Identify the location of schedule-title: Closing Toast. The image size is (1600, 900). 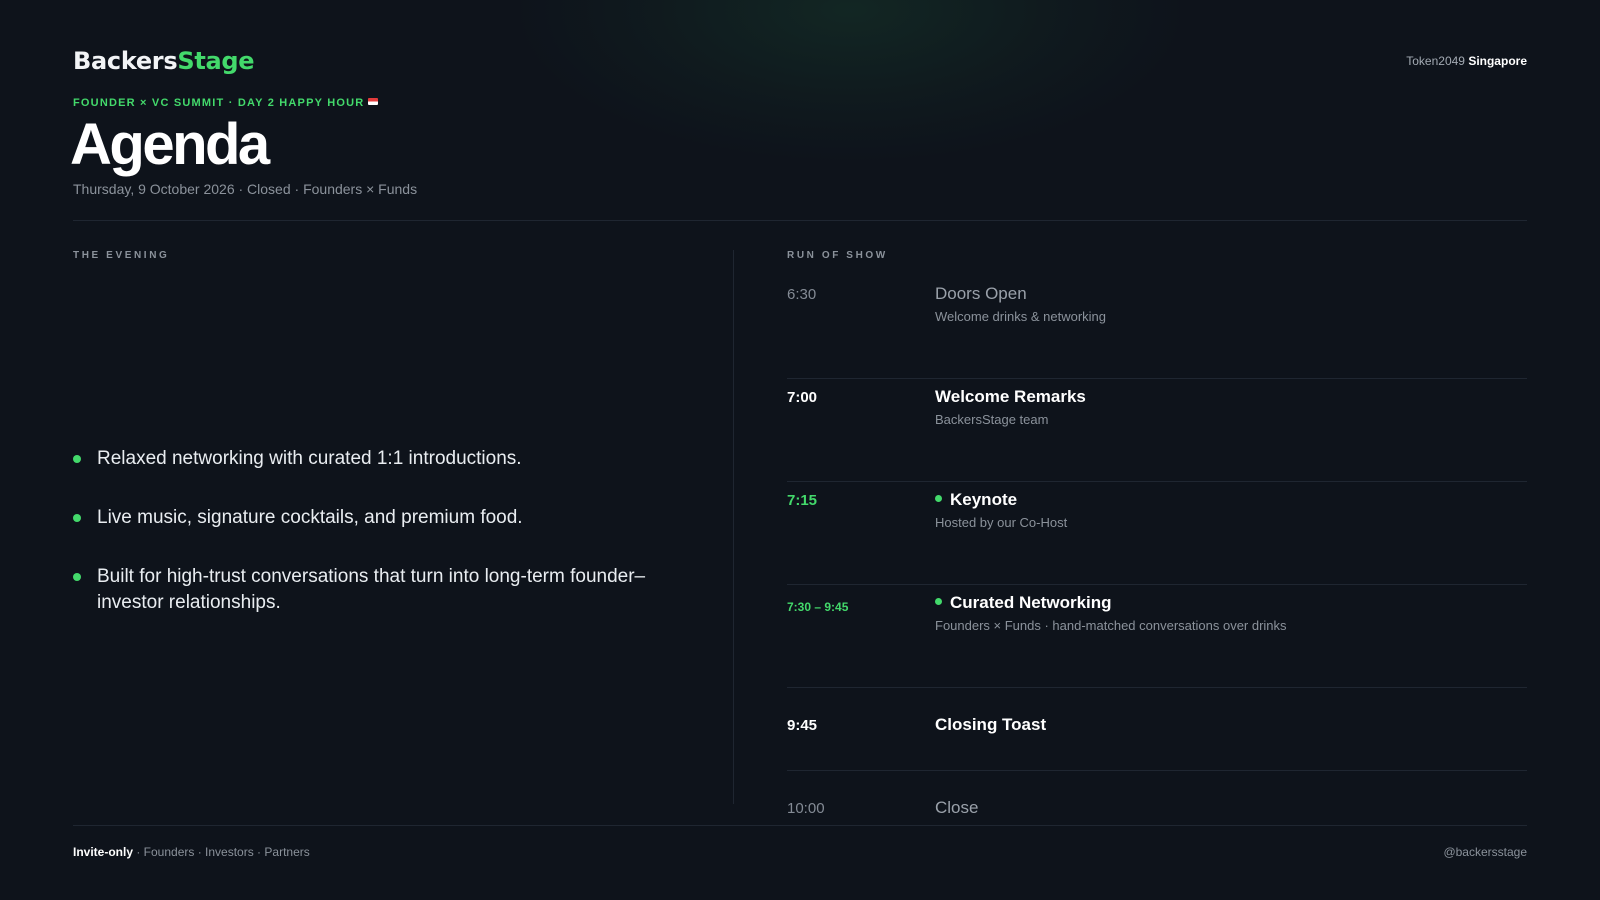
(991, 724).